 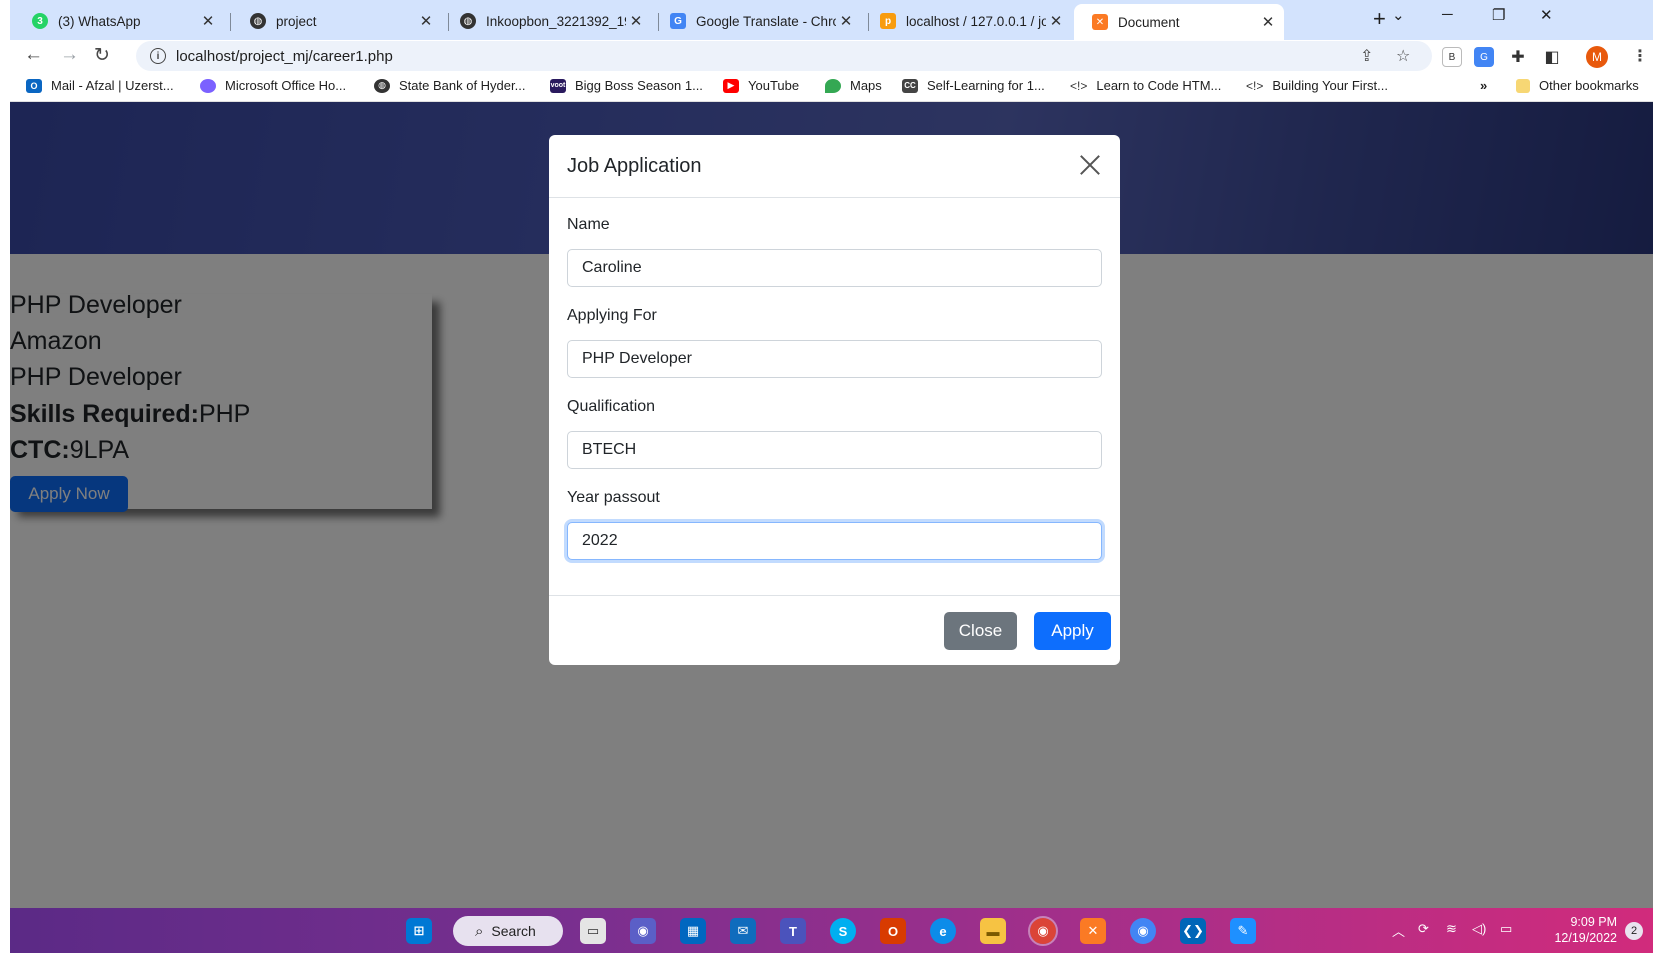 What do you see at coordinates (1589, 85) in the screenshot?
I see `bookmark-label: Other bookmarks` at bounding box center [1589, 85].